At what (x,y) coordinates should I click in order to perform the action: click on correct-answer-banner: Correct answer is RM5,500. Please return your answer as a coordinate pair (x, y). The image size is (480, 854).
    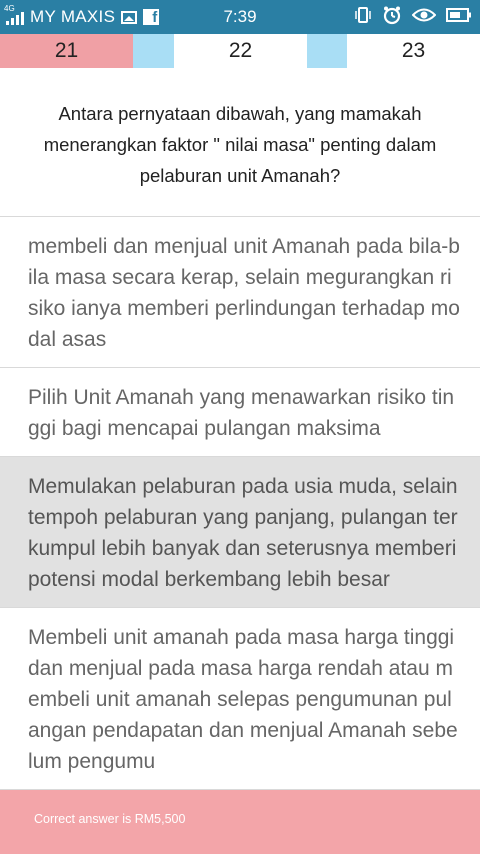
    Looking at the image, I should click on (240, 822).